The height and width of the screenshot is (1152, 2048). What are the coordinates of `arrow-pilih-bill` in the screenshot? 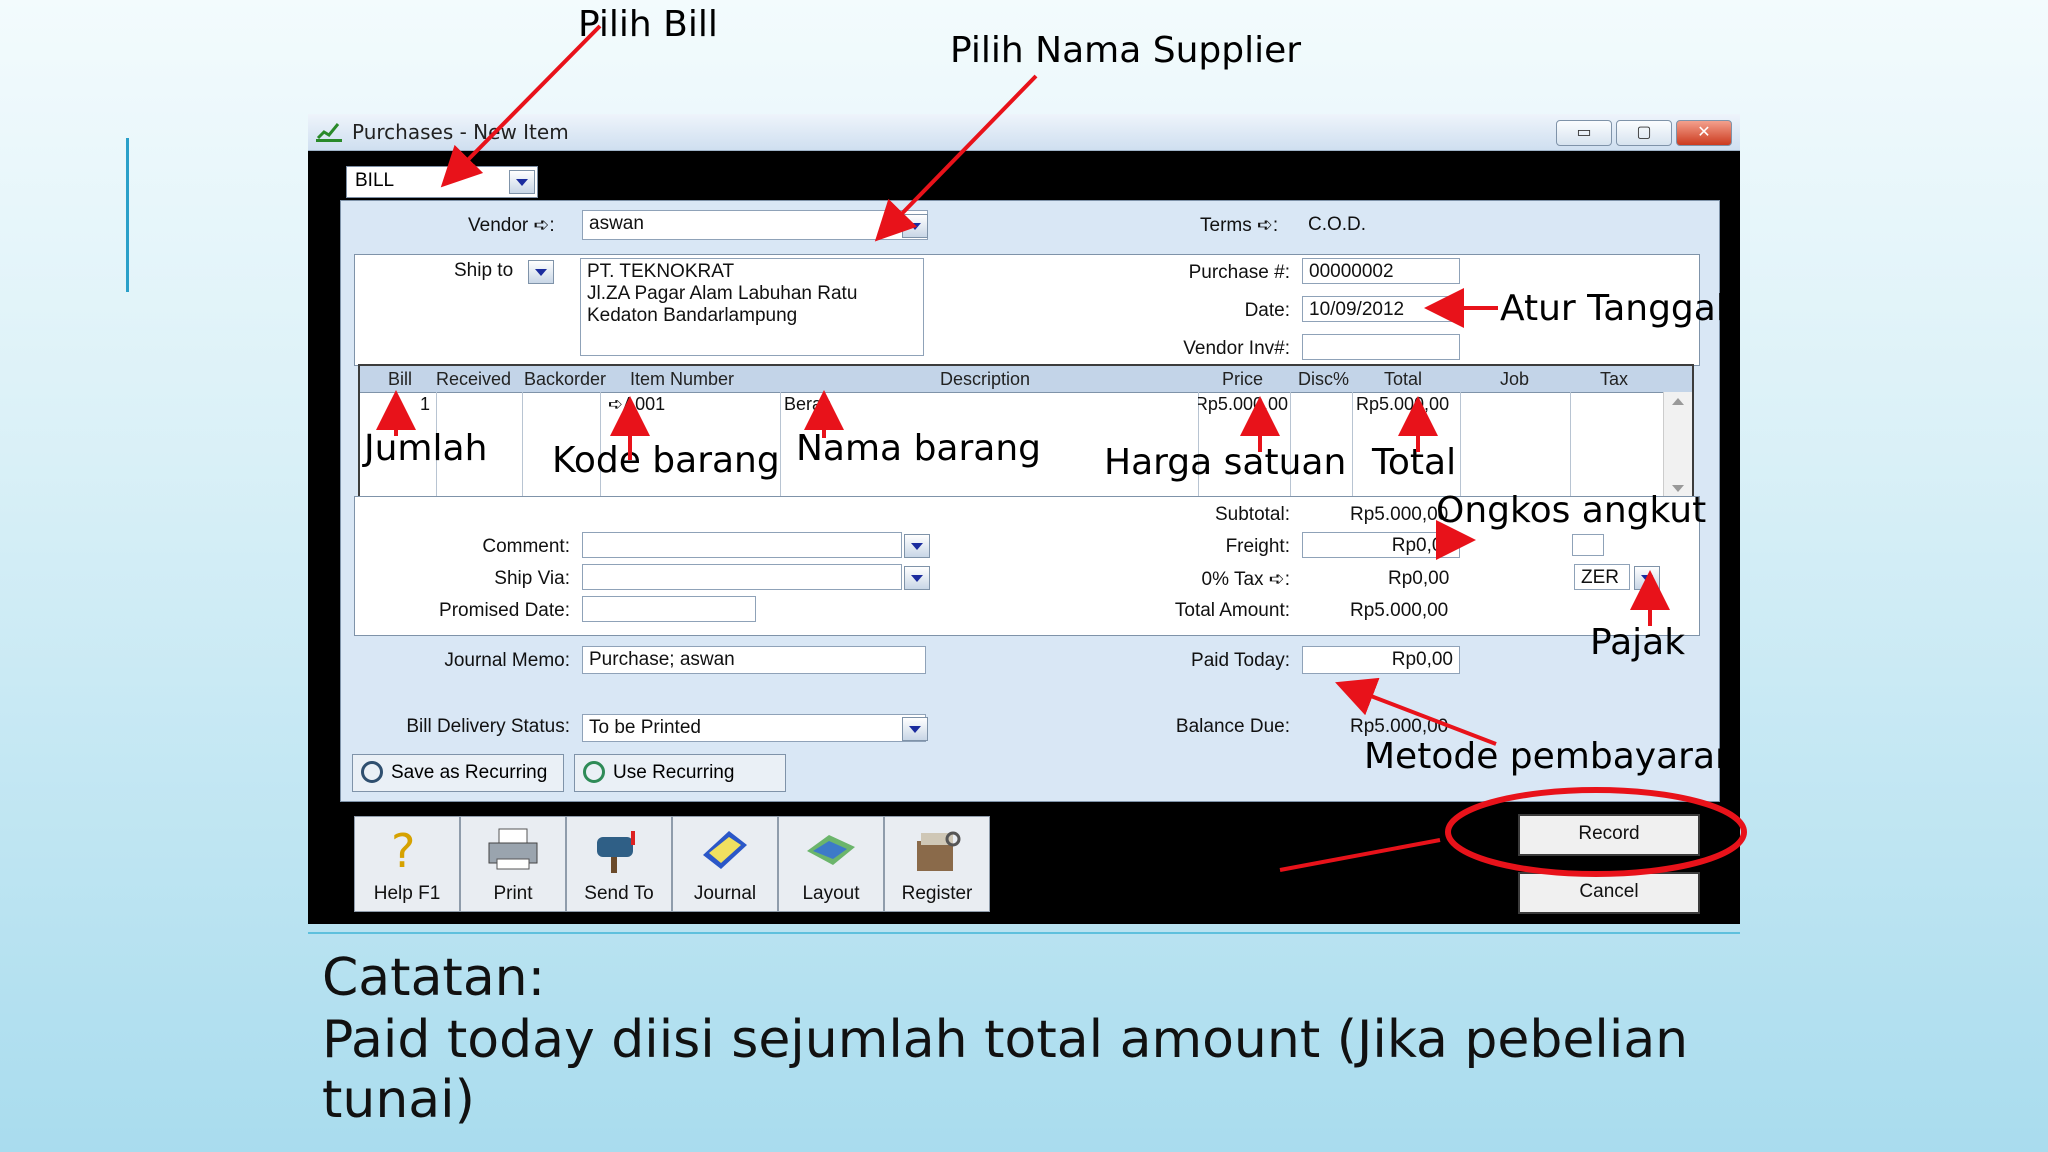 It's located at (521, 106).